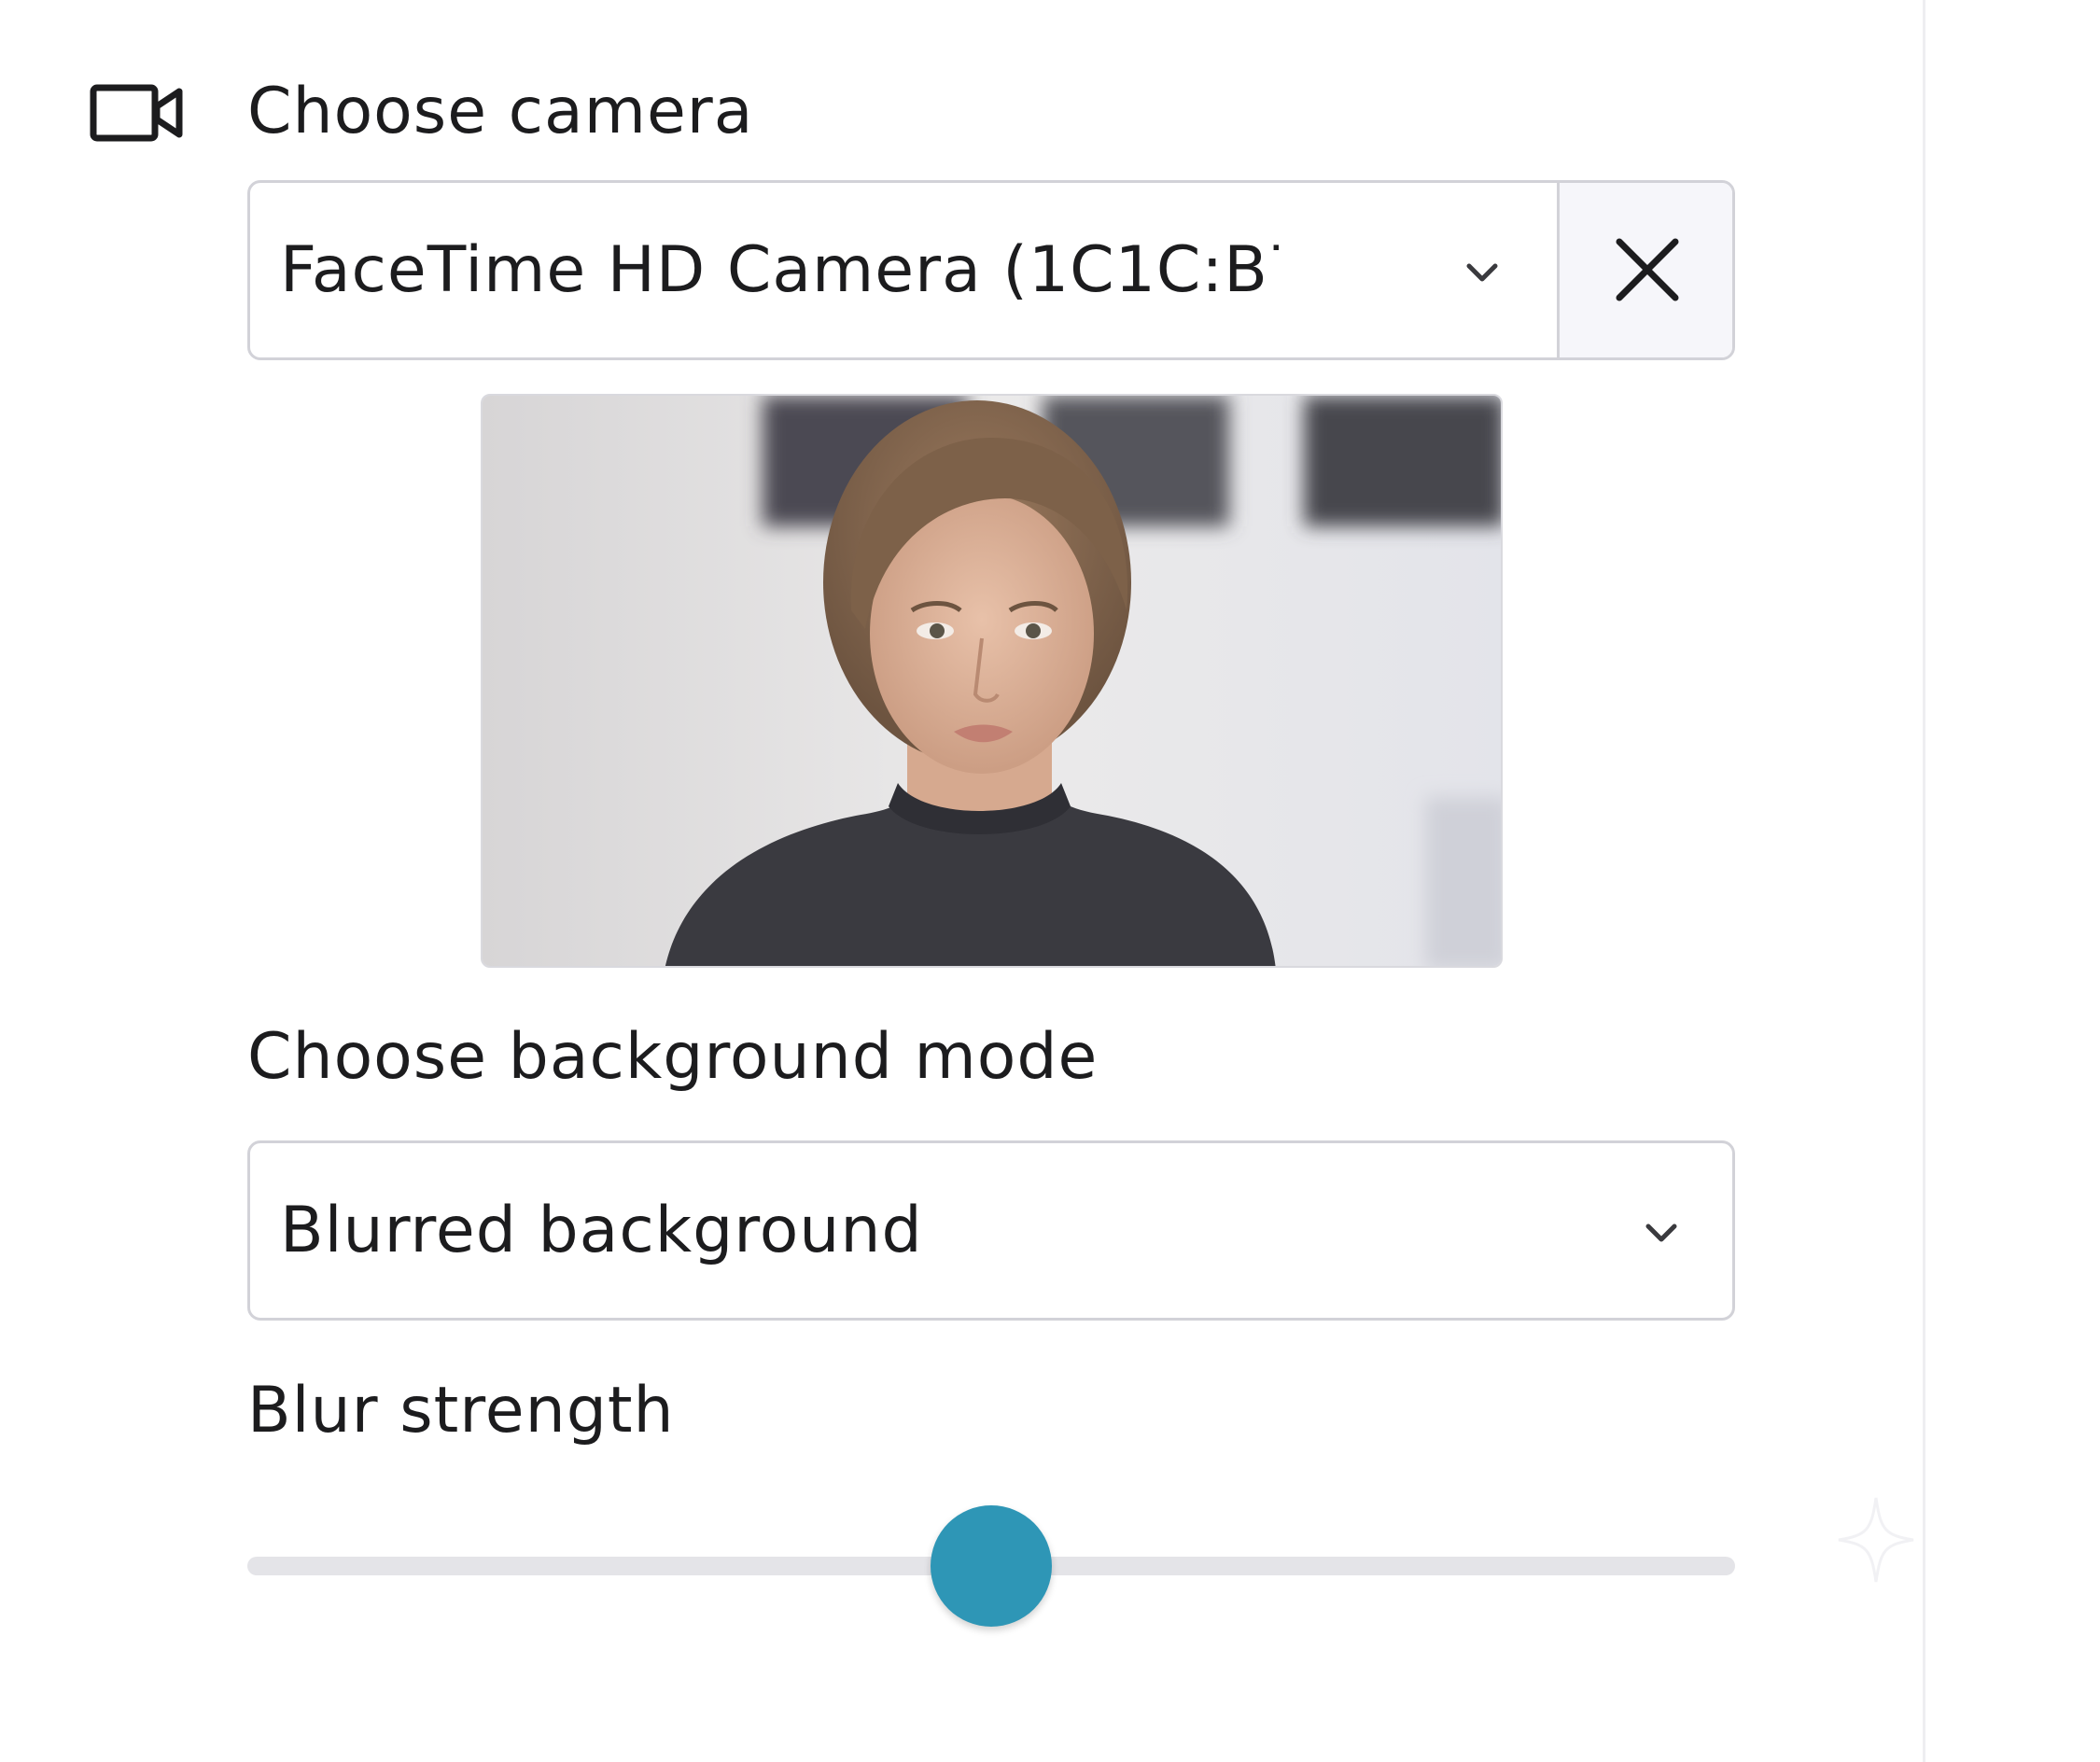 The height and width of the screenshot is (1762, 2100). I want to click on camera-select: FaceTime HD Camera (1C1C:B782), so click(903, 270).